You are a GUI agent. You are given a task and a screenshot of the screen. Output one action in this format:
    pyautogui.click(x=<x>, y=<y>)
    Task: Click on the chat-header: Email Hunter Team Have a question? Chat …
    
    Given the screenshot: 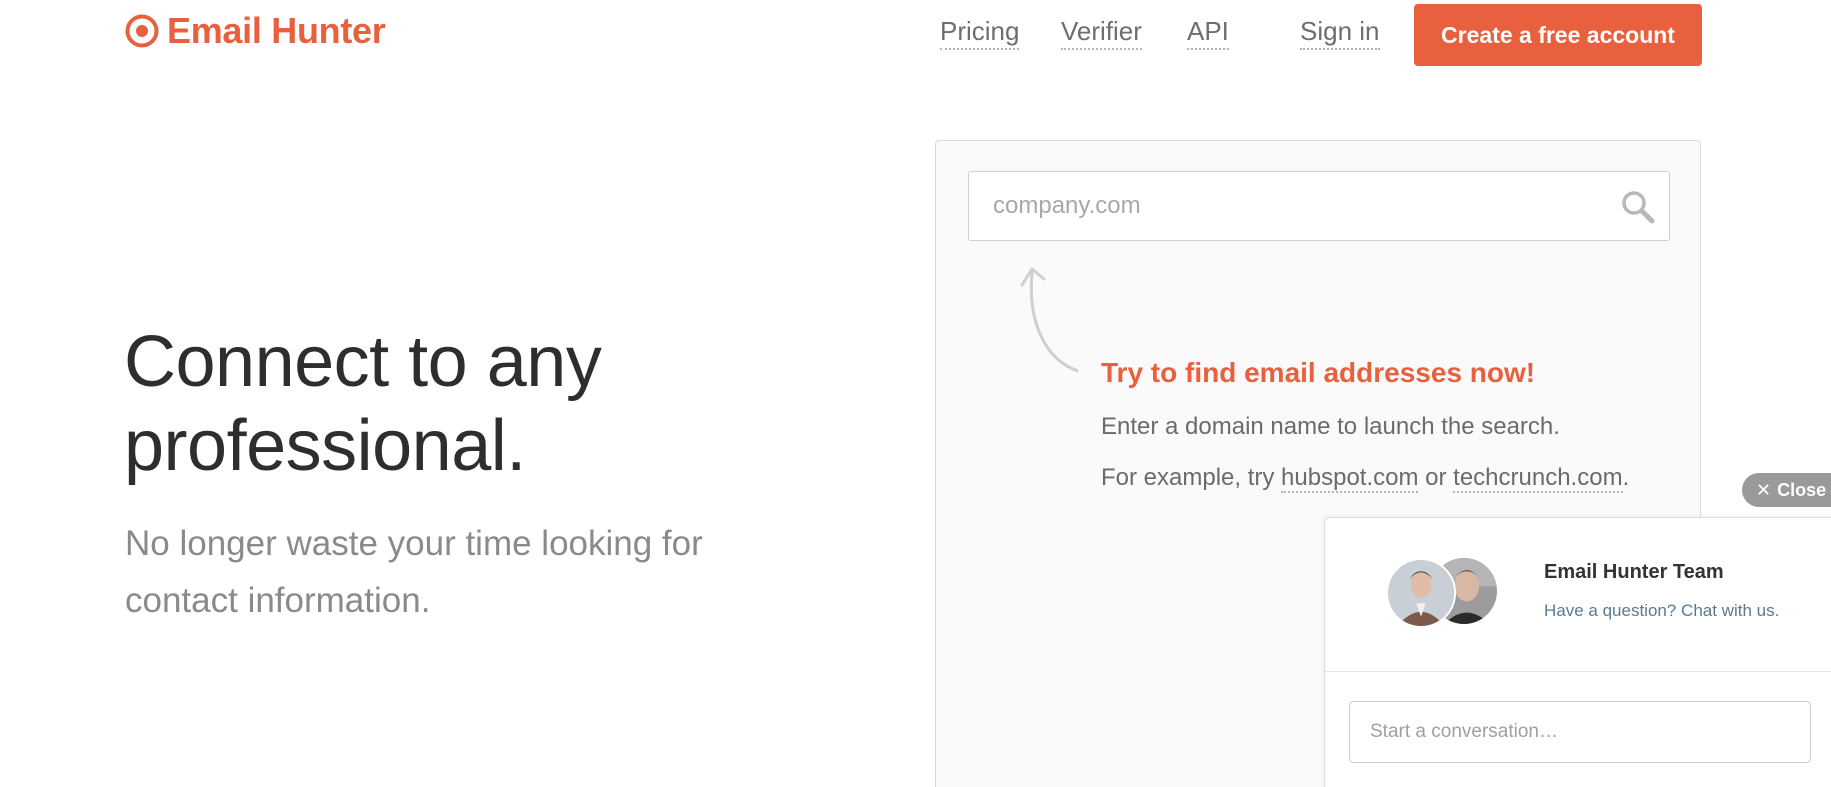 What is the action you would take?
    pyautogui.click(x=1578, y=595)
    